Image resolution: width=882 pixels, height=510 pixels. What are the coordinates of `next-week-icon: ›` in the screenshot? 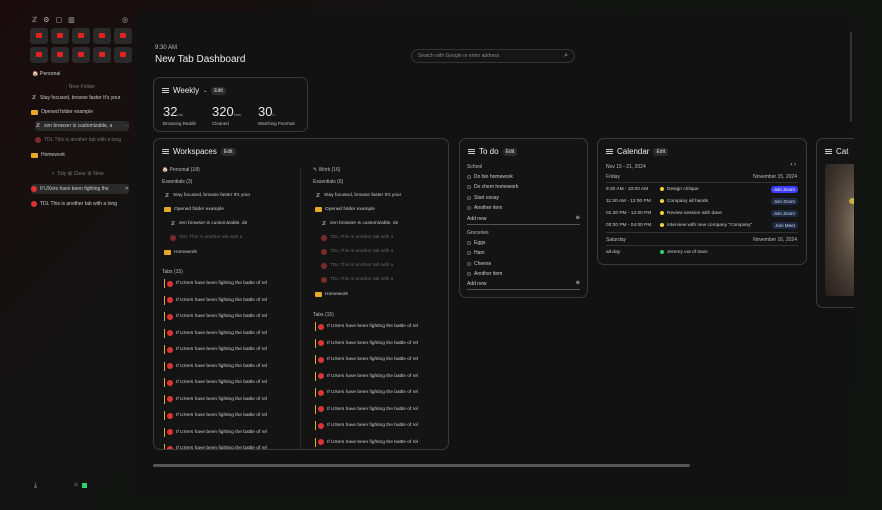 It's located at (795, 165).